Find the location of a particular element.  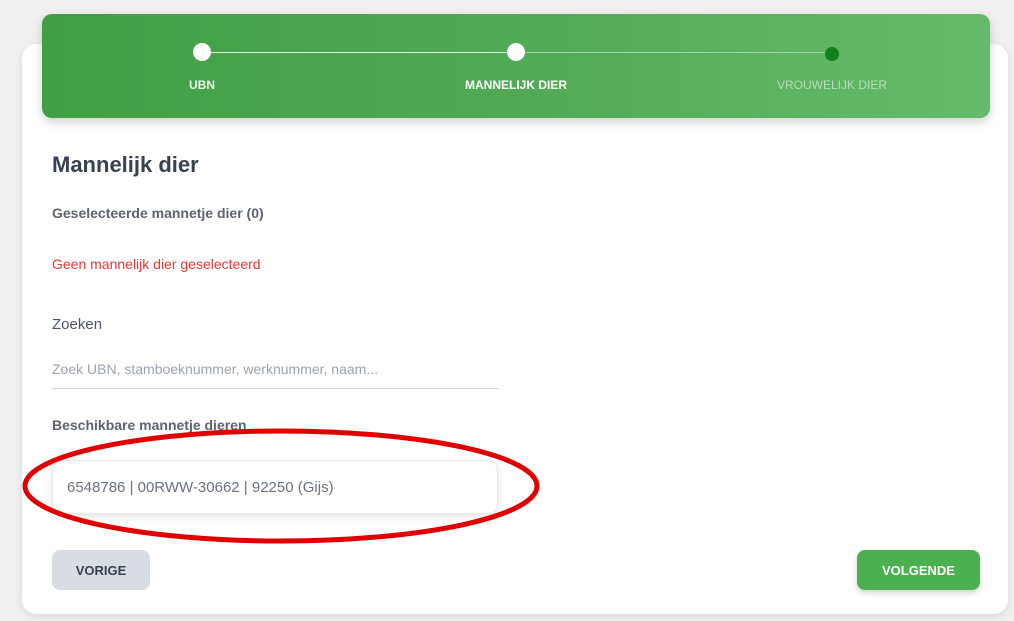

available-animals-label: Beschikbare mannetje dieren is located at coordinates (149, 425).